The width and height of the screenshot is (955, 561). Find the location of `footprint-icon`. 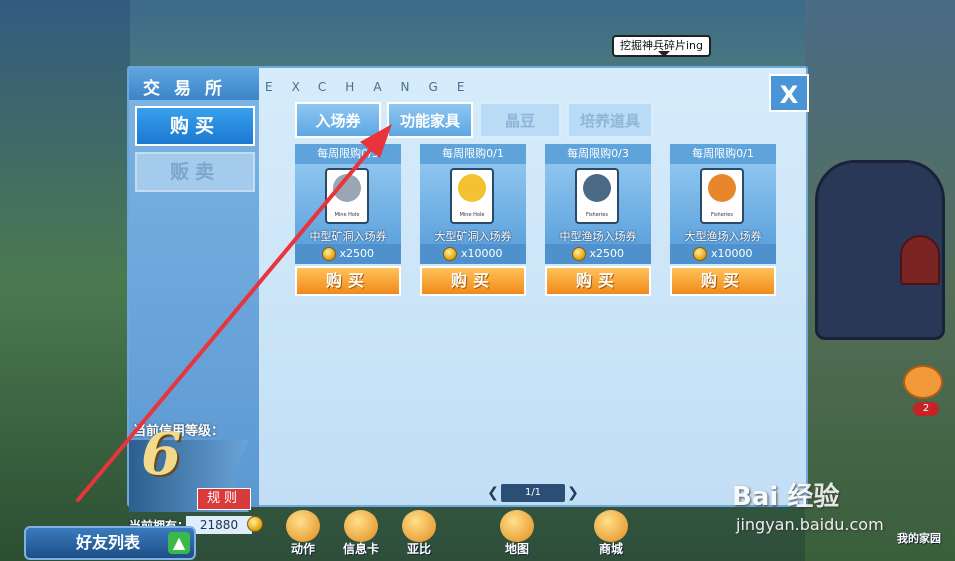

footprint-icon is located at coordinates (923, 382).